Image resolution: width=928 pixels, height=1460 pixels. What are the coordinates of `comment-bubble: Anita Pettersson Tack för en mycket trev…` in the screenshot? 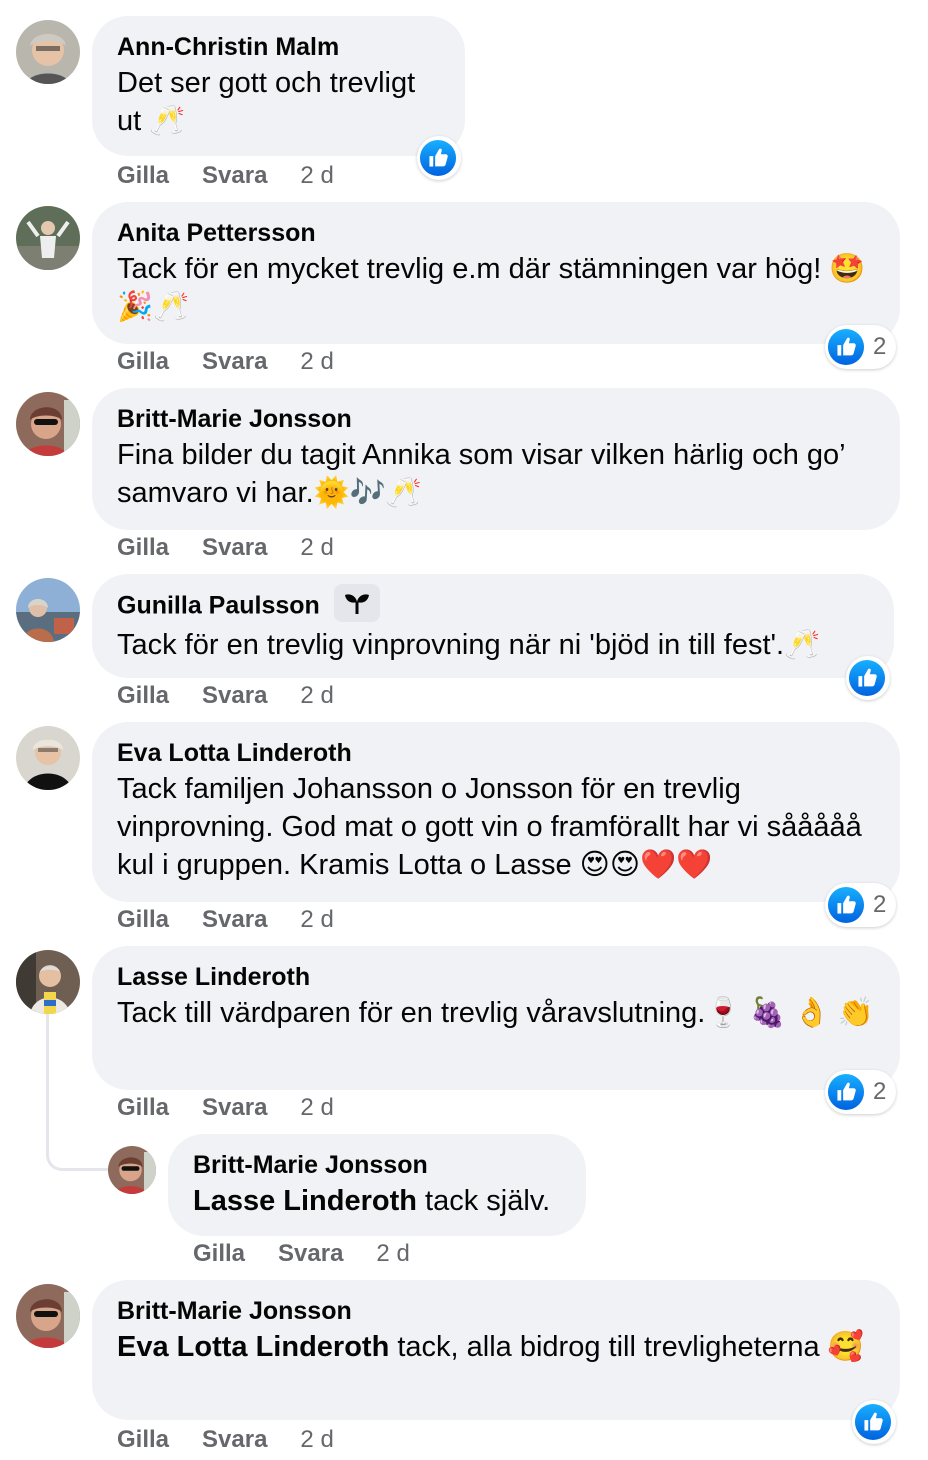 It's located at (496, 273).